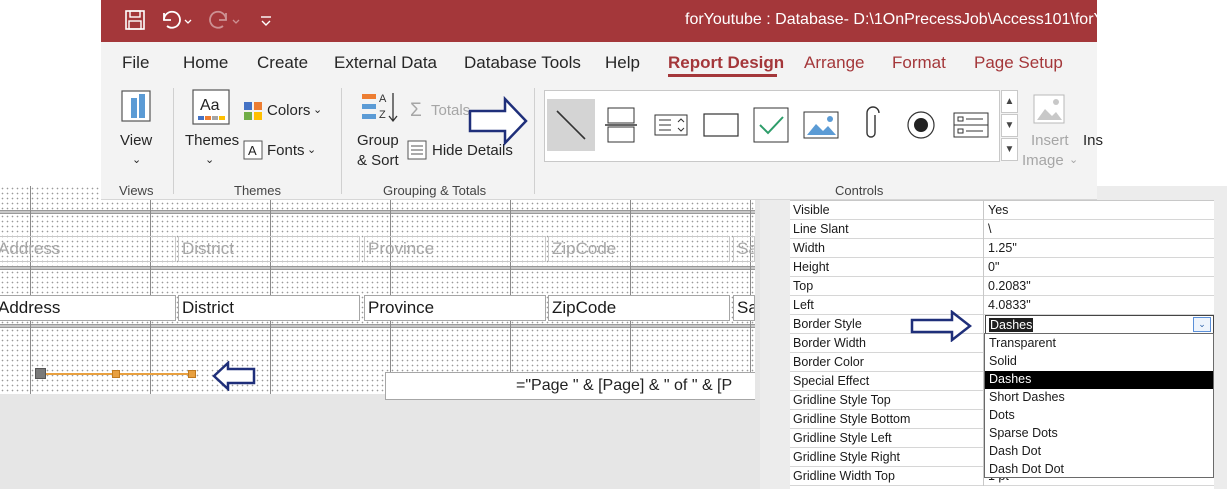 Image resolution: width=1227 pixels, height=489 pixels. I want to click on tab-format: Format, so click(919, 63).